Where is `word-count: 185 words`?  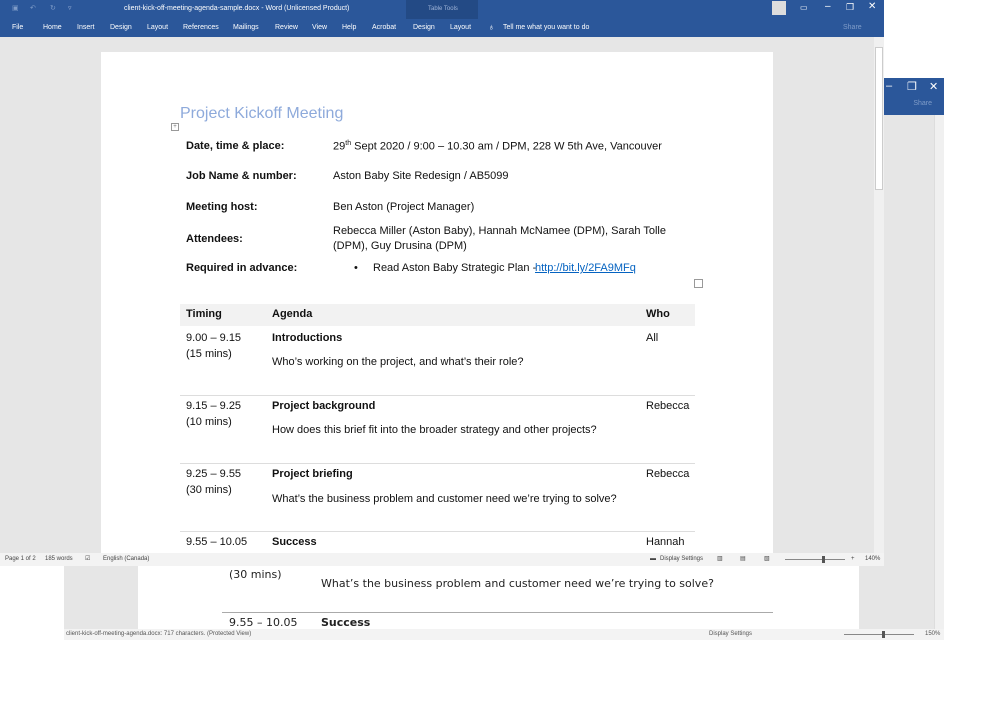
word-count: 185 words is located at coordinates (59, 559).